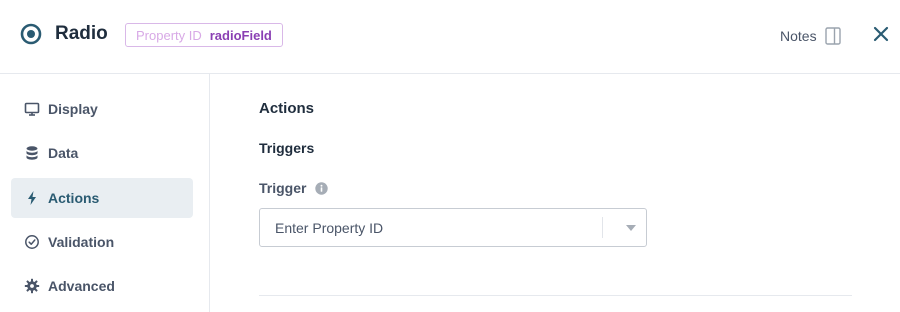 This screenshot has height=312, width=900. I want to click on gear-icon, so click(32, 286).